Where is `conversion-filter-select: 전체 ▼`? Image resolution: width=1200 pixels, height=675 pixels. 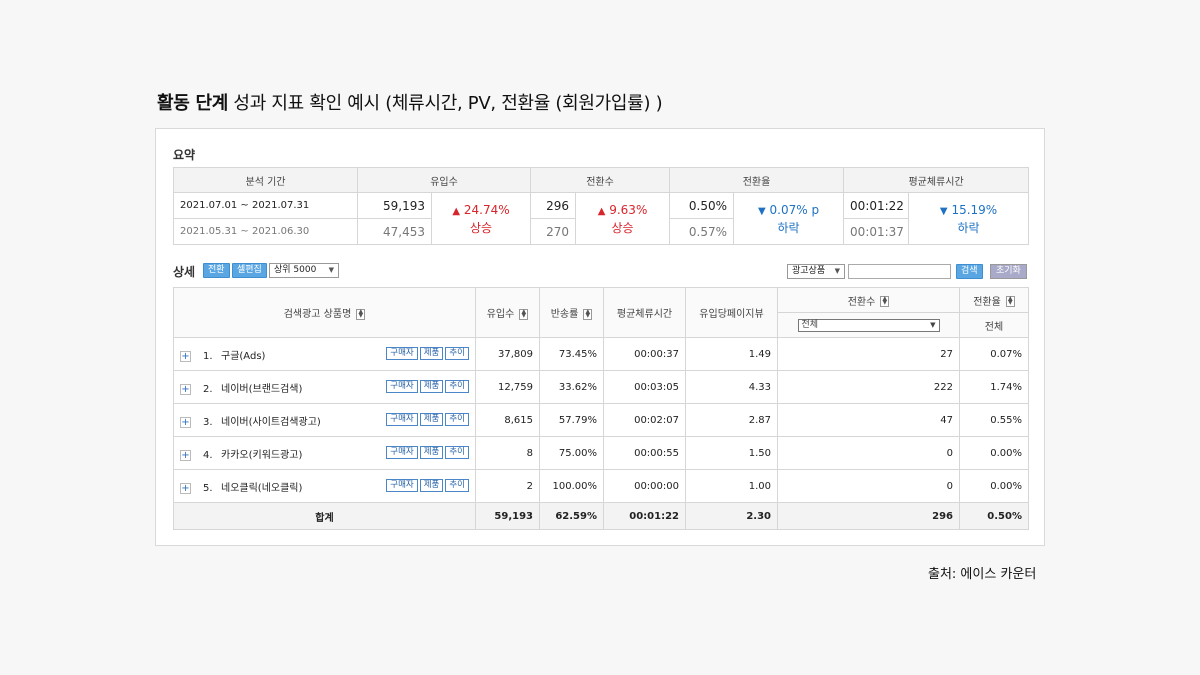
conversion-filter-select: 전체 ▼ is located at coordinates (868, 325).